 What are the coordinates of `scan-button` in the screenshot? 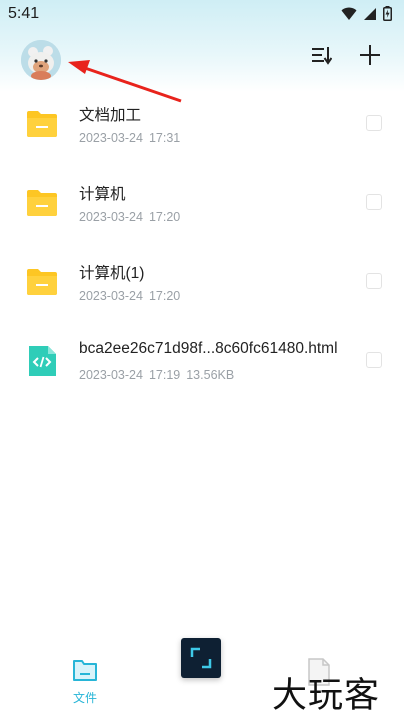 It's located at (201, 658).